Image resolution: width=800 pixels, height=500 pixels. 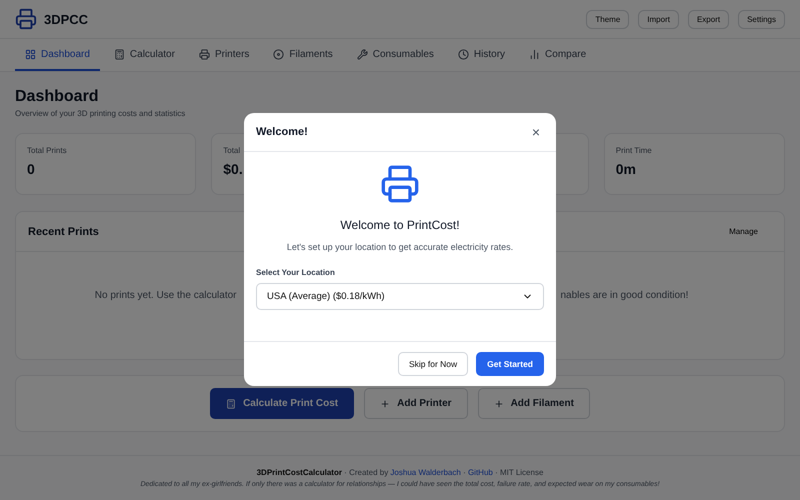 I want to click on manage-button: Manage, so click(x=743, y=231).